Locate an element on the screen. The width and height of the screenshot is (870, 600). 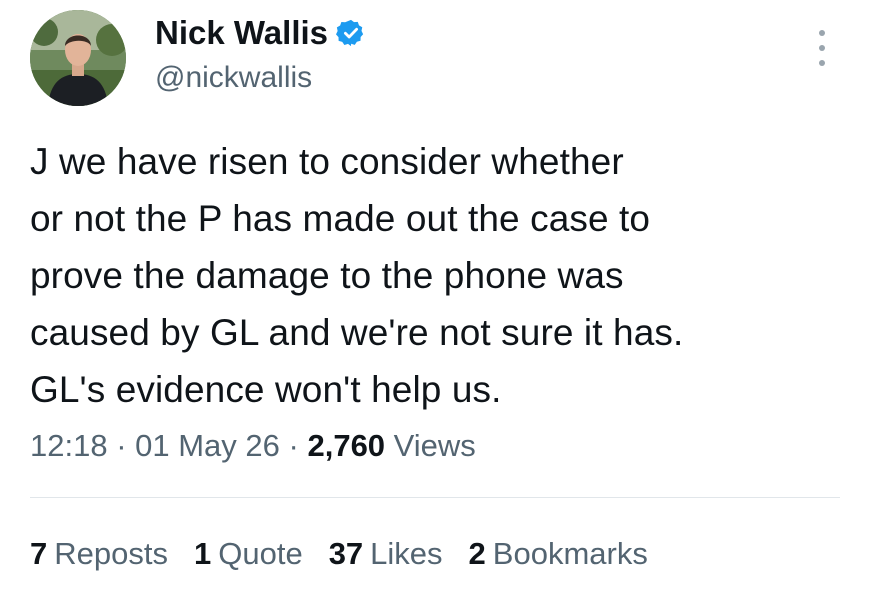
avatar-photo is located at coordinates (78, 58).